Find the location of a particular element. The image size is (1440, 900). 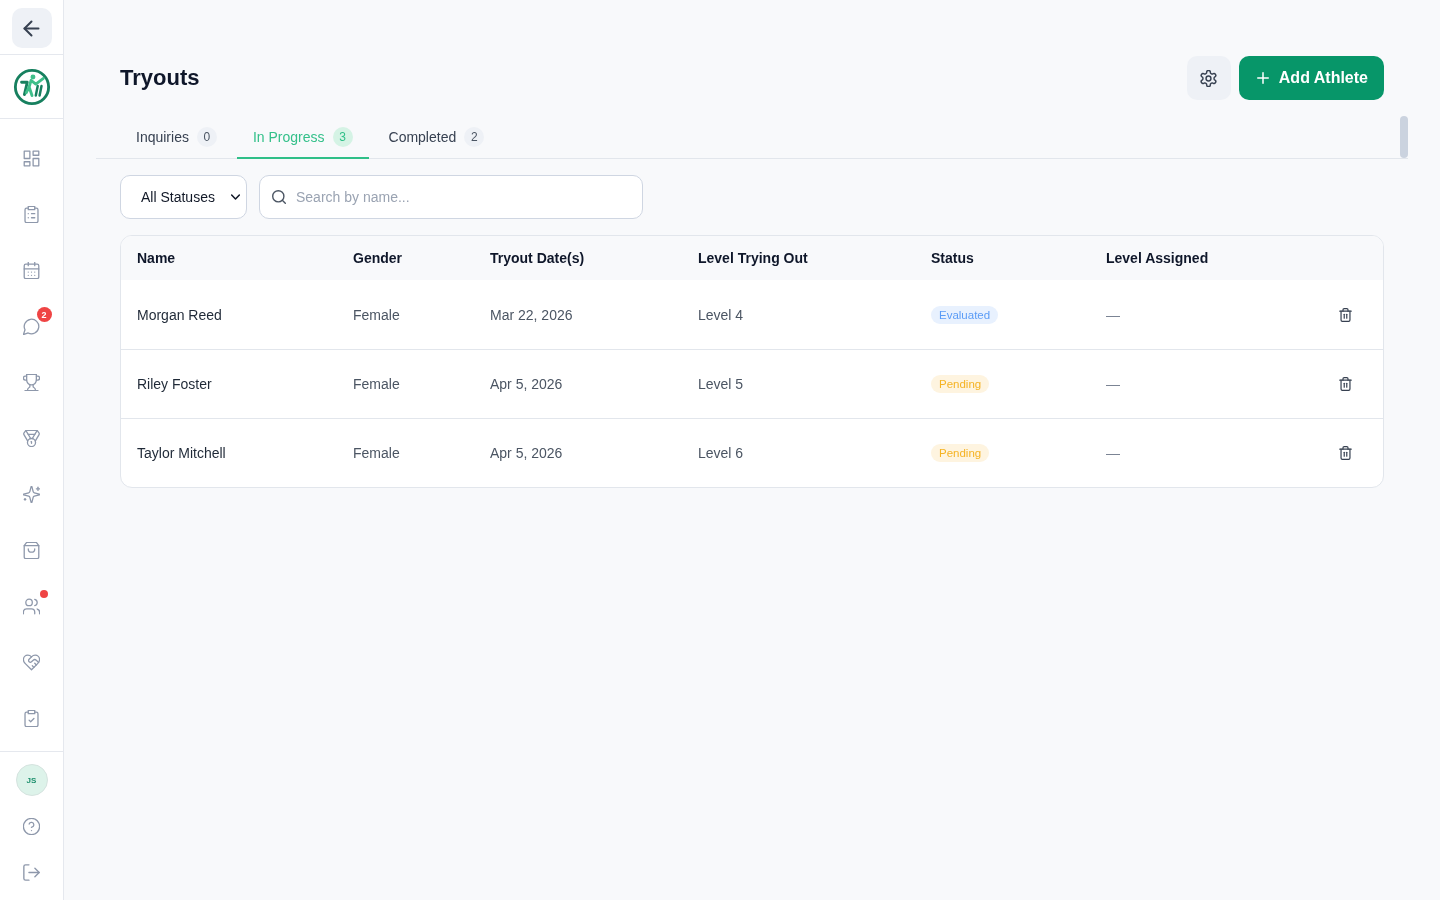

medal-icon is located at coordinates (31, 438).